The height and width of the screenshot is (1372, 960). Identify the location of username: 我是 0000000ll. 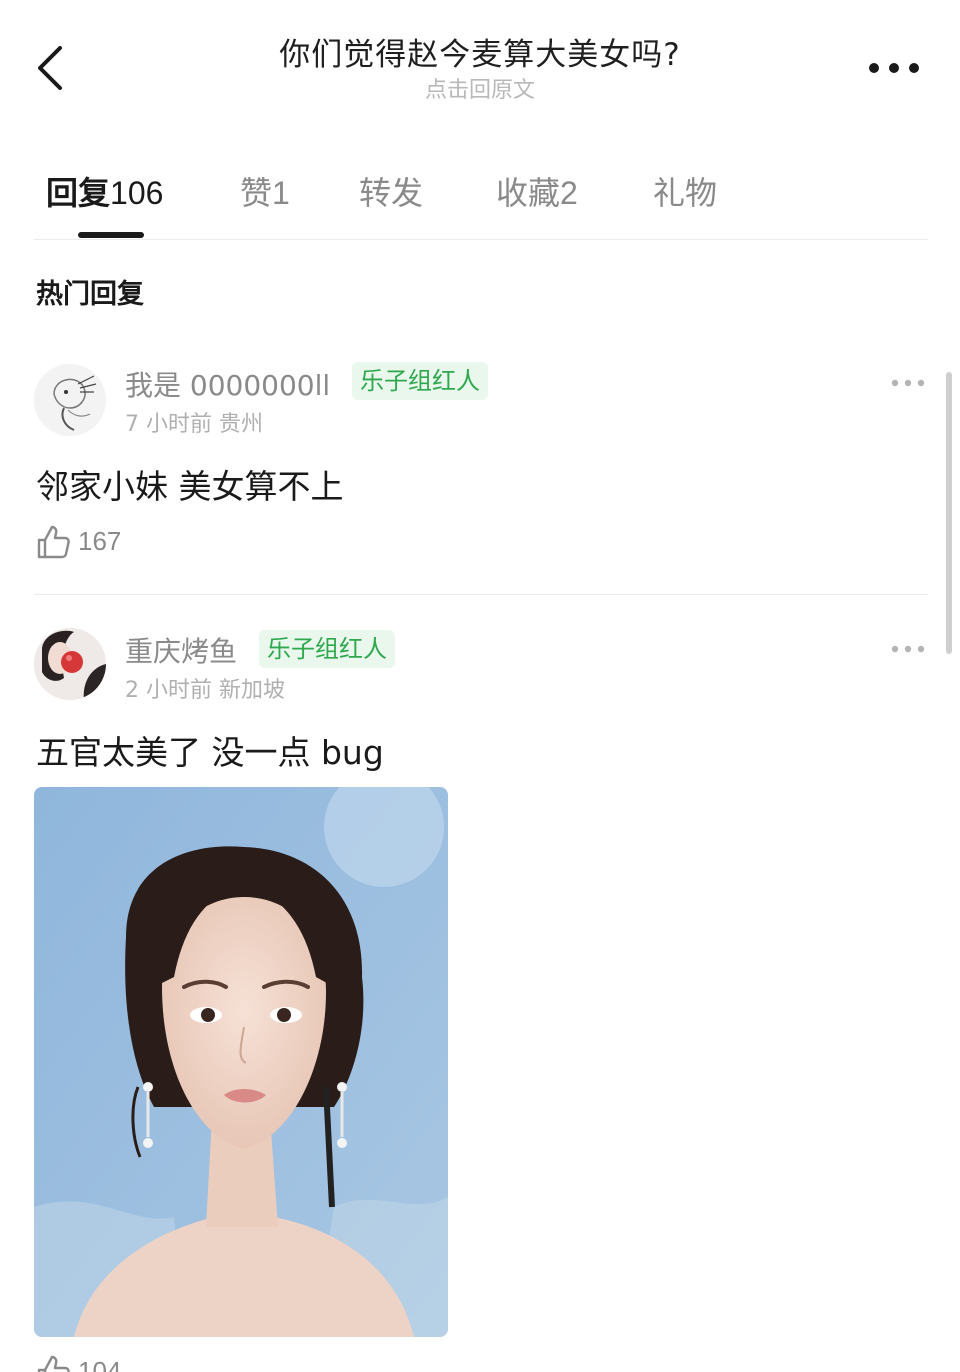
(227, 384).